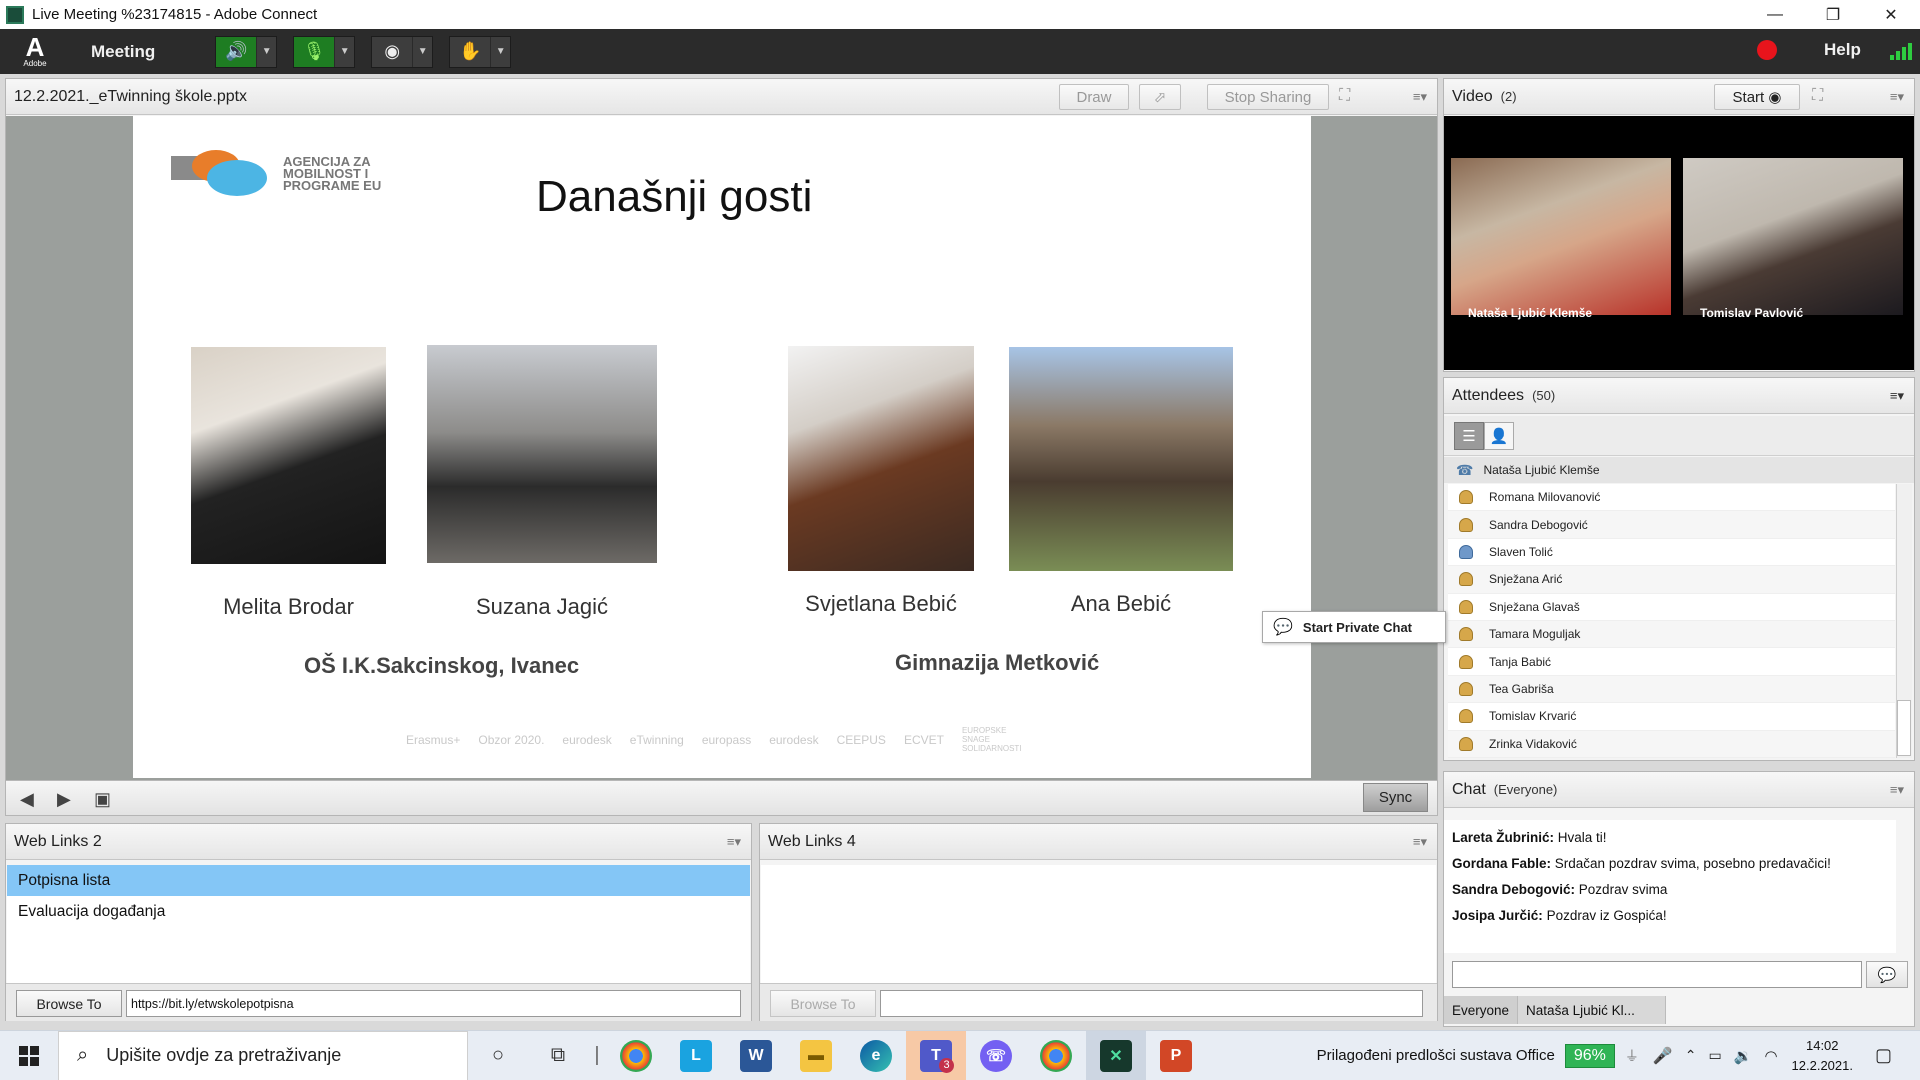 This screenshot has height=1080, width=1920. What do you see at coordinates (816, 1055) in the screenshot?
I see `file-explorer-taskbar-button: ▬` at bounding box center [816, 1055].